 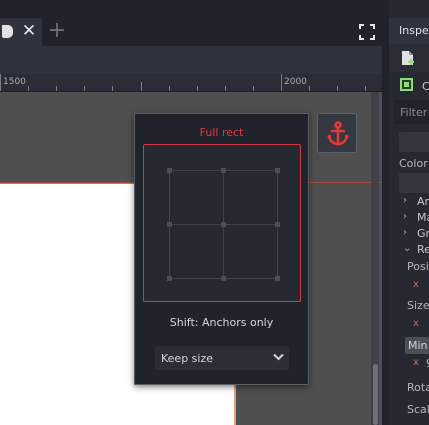 I want to click on min-size-label: Min, so click(x=418, y=345).